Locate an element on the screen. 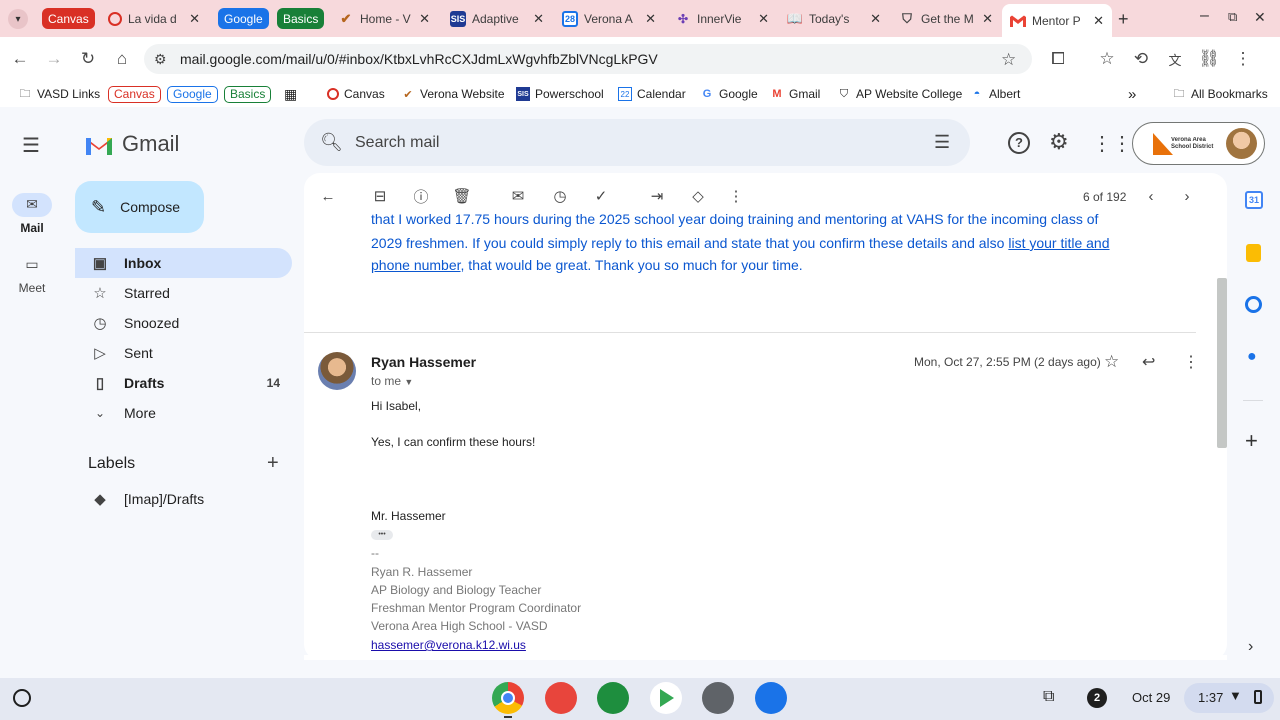  screen-capture-icon: ⧉ is located at coordinates (1048, 697).